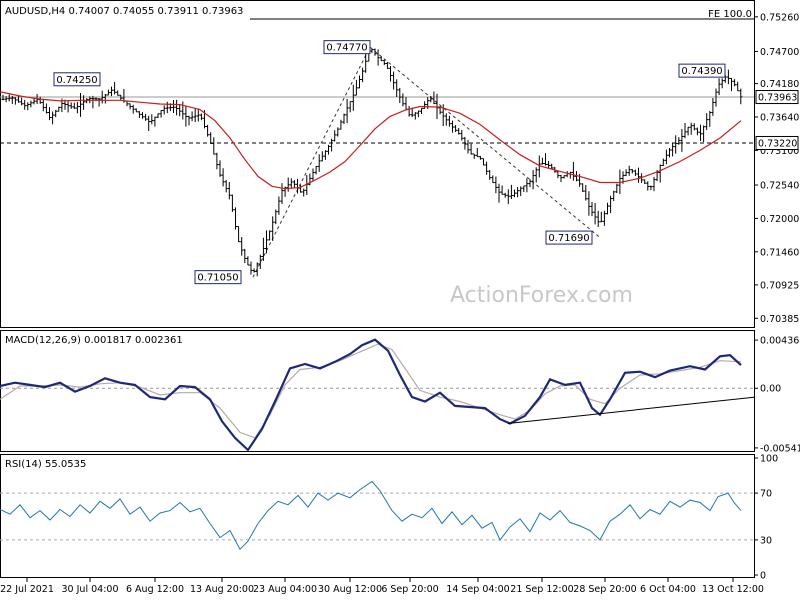 The height and width of the screenshot is (600, 800). What do you see at coordinates (604, 589) in the screenshot?
I see `time-axis-label: 28 Sep 20:00` at bounding box center [604, 589].